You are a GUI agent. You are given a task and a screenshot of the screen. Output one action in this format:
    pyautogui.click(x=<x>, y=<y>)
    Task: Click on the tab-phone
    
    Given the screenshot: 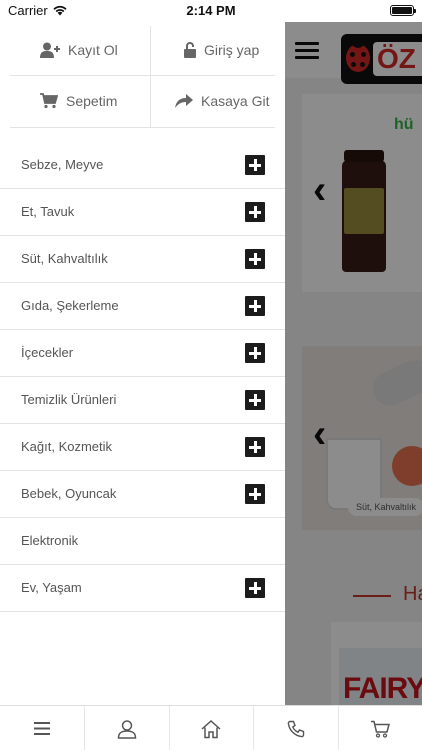 What is the action you would take?
    pyautogui.click(x=295, y=728)
    